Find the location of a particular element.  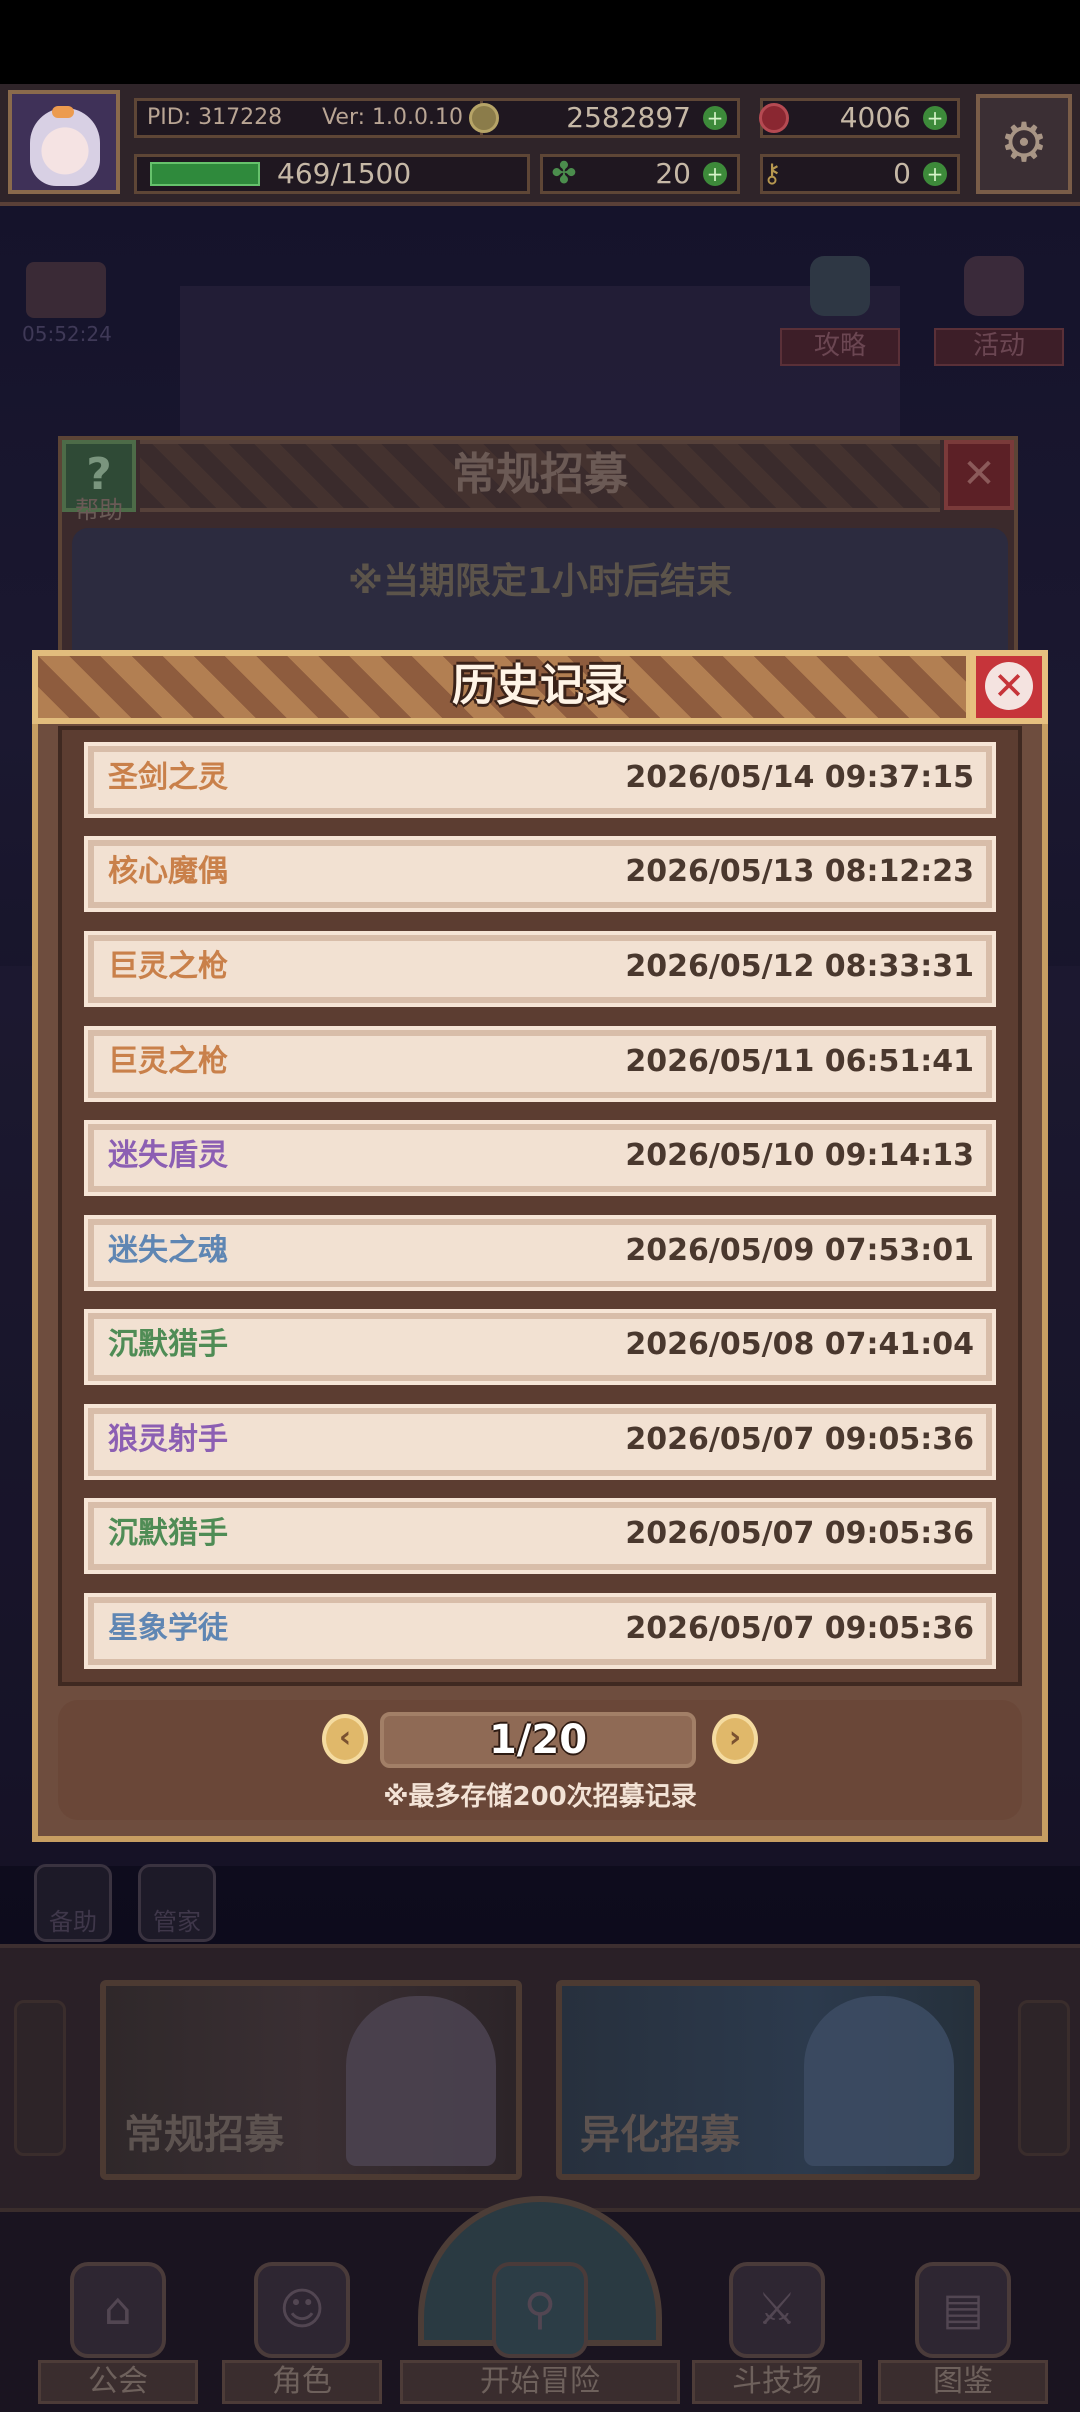

strategy-button: 攻略 is located at coordinates (840, 311).